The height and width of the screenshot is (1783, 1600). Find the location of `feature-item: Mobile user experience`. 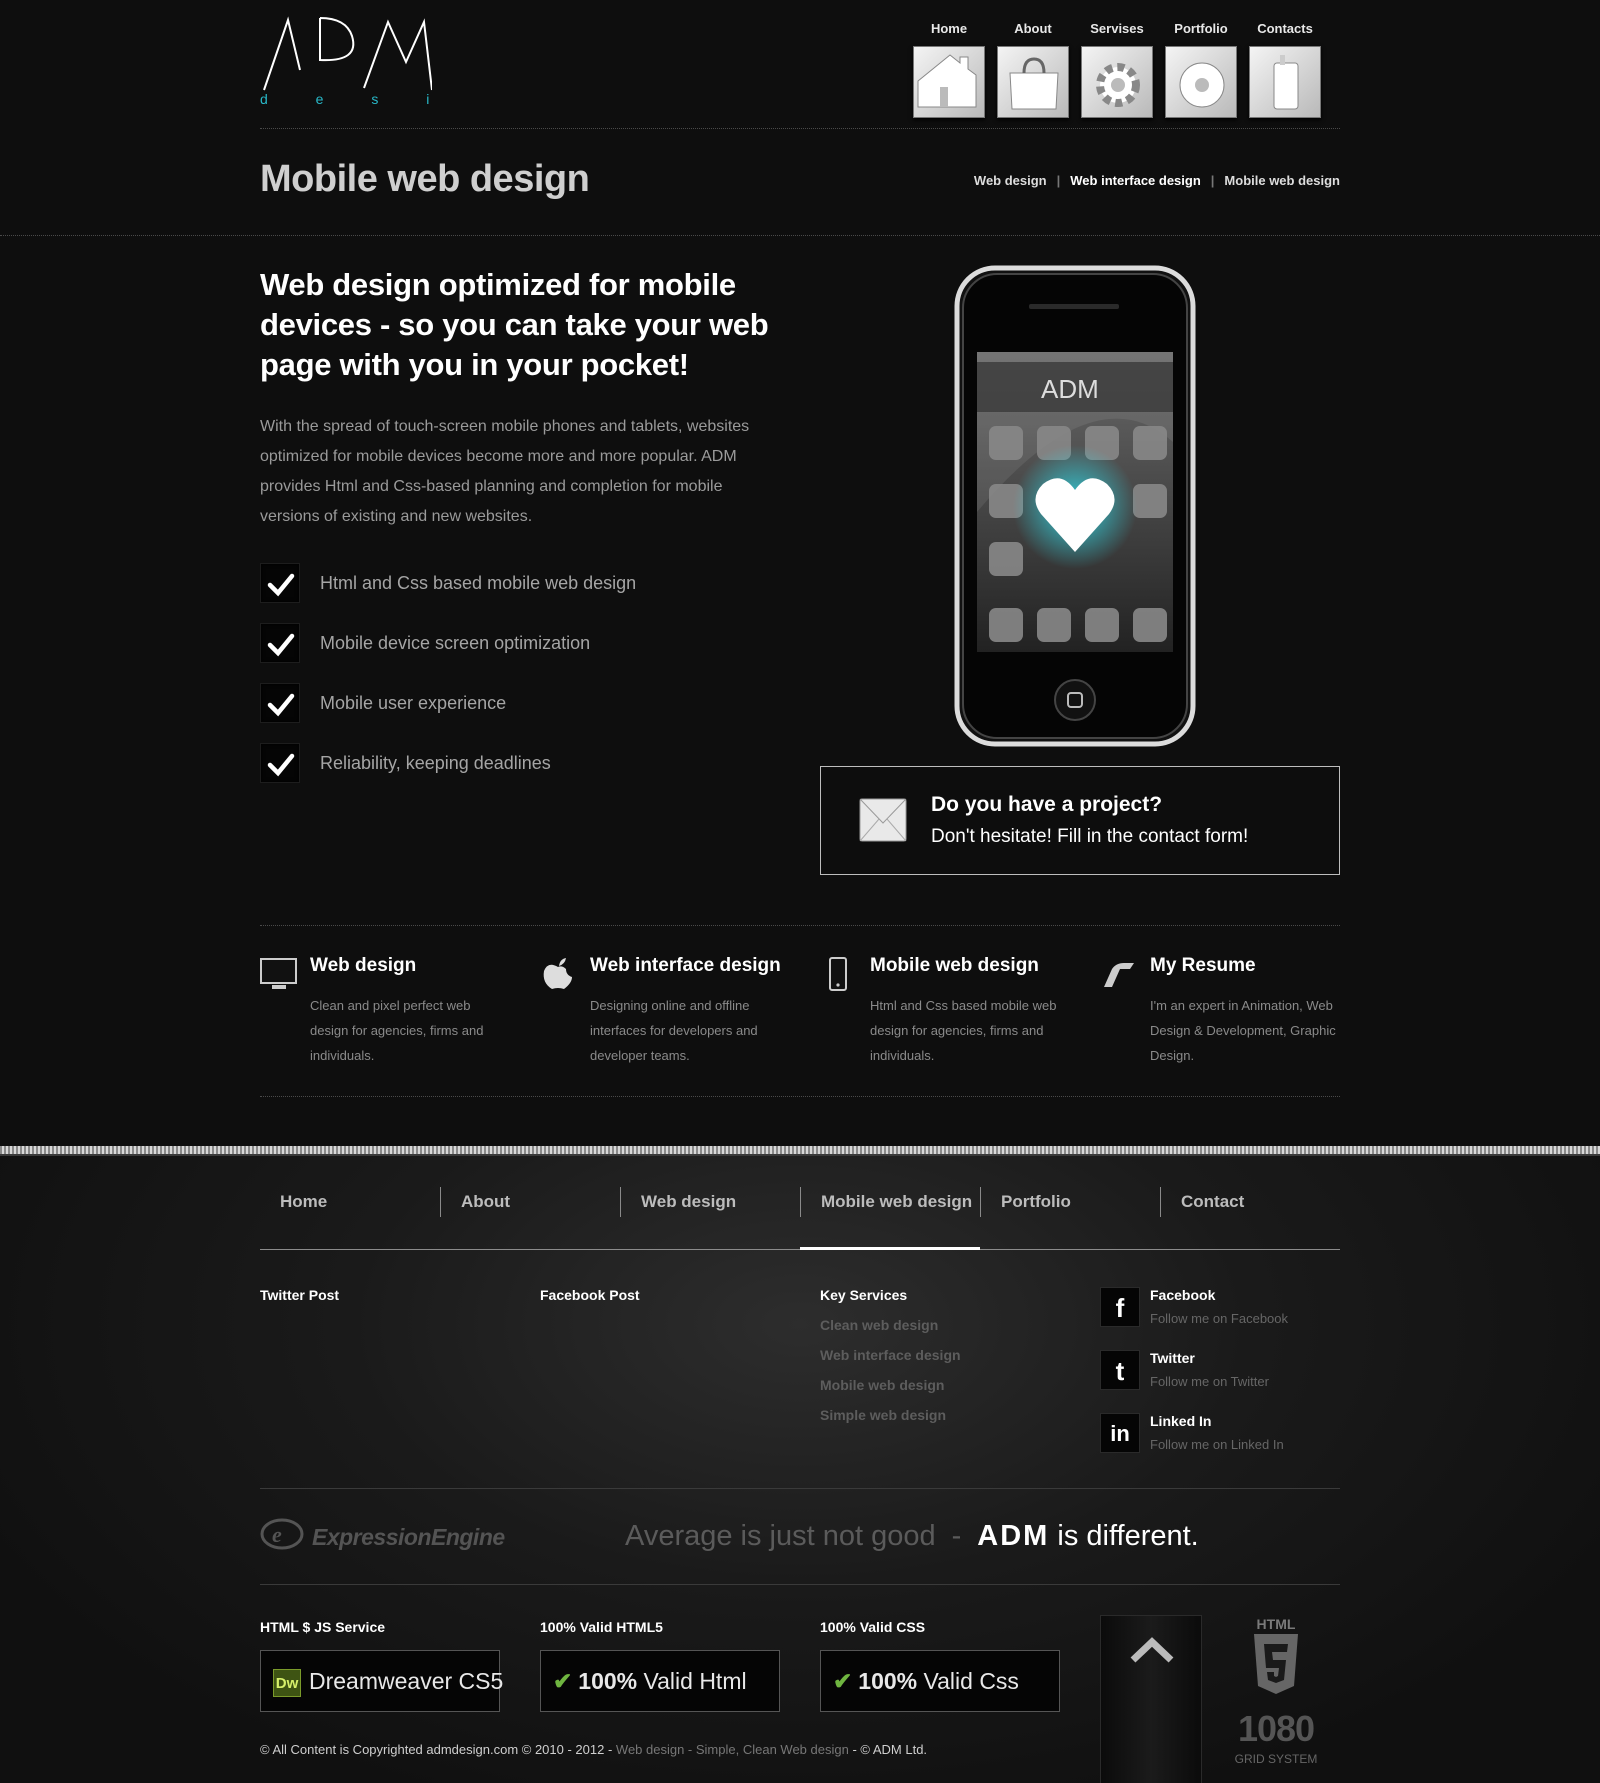

feature-item: Mobile user experience is located at coordinates (520, 703).